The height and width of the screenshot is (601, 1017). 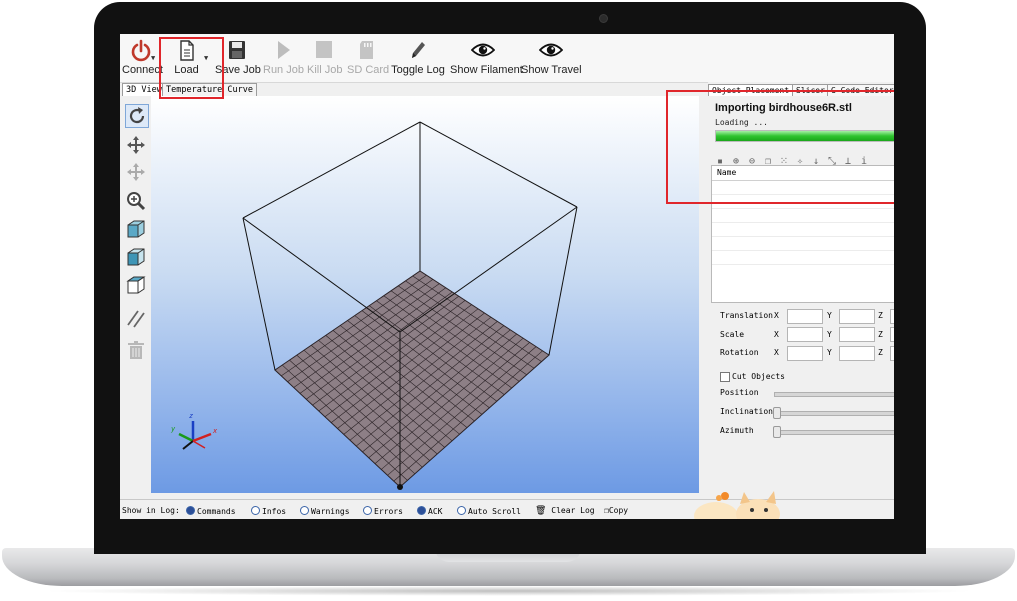 What do you see at coordinates (486, 59) in the screenshot?
I see `show-filament-button: Show Filament` at bounding box center [486, 59].